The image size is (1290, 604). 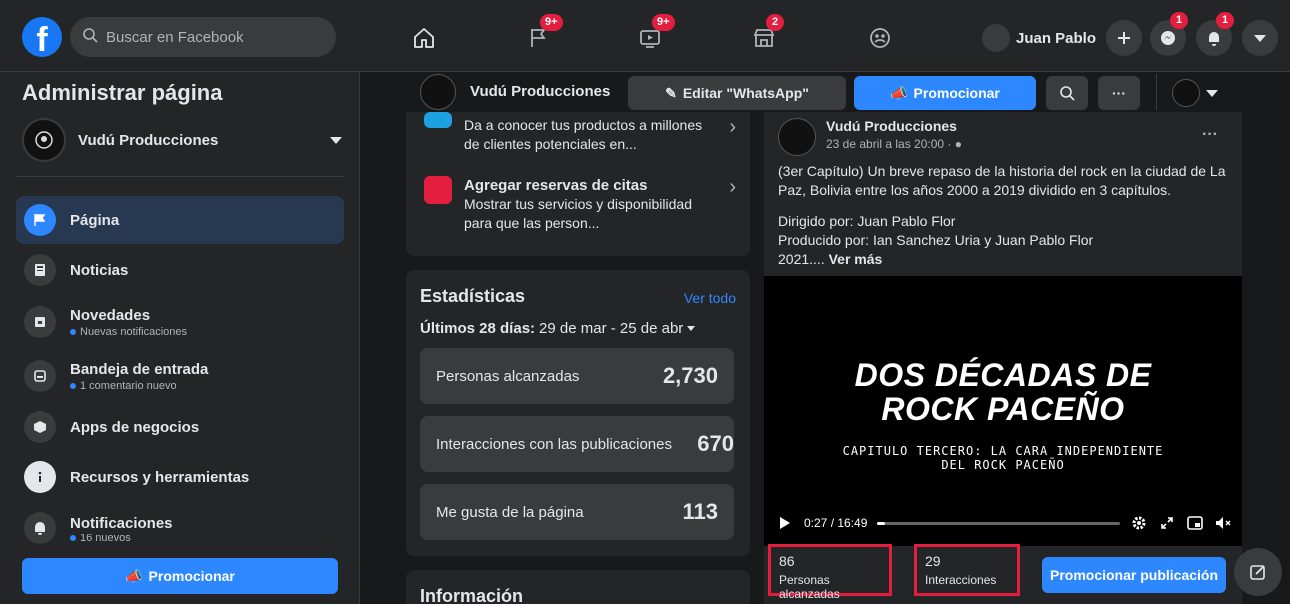 What do you see at coordinates (1003, 392) in the screenshot?
I see `video-title: DOS DÉCADAS DE ROCK PACEÑO` at bounding box center [1003, 392].